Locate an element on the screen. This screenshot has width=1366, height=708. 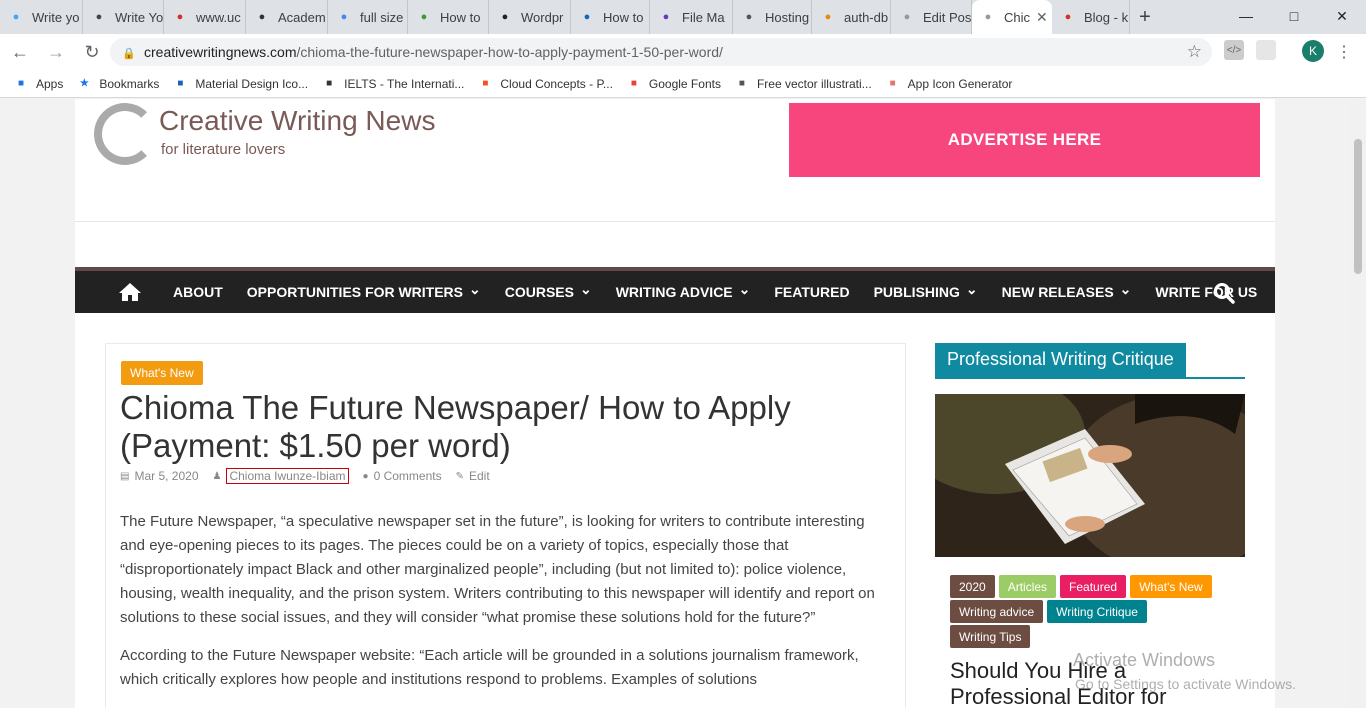
browser-tab: ● www.uc is located at coordinates (205, 17).